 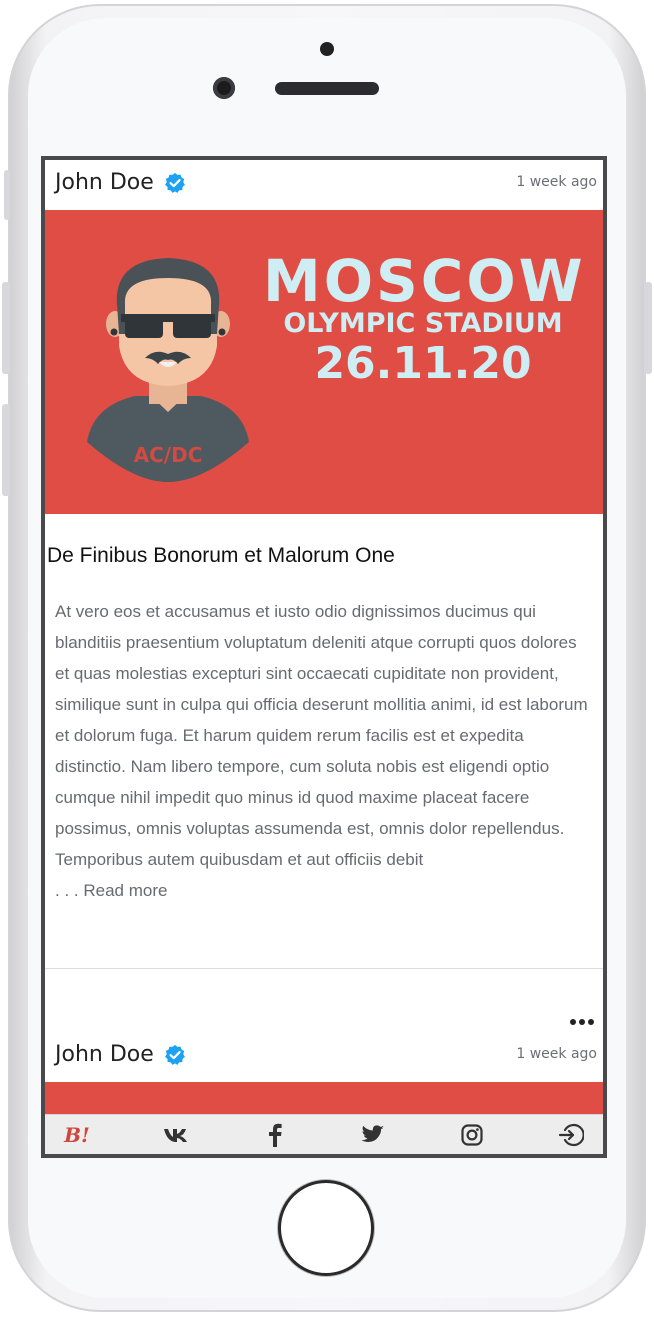 What do you see at coordinates (423, 323) in the screenshot?
I see `banner-venue: OLYMPIC STADIUM` at bounding box center [423, 323].